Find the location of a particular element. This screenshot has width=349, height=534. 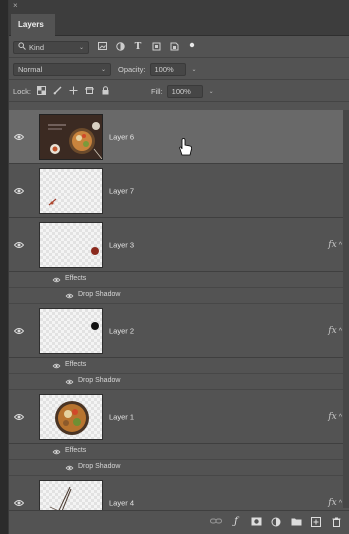

lock-transparent-icon is located at coordinates (42, 91).